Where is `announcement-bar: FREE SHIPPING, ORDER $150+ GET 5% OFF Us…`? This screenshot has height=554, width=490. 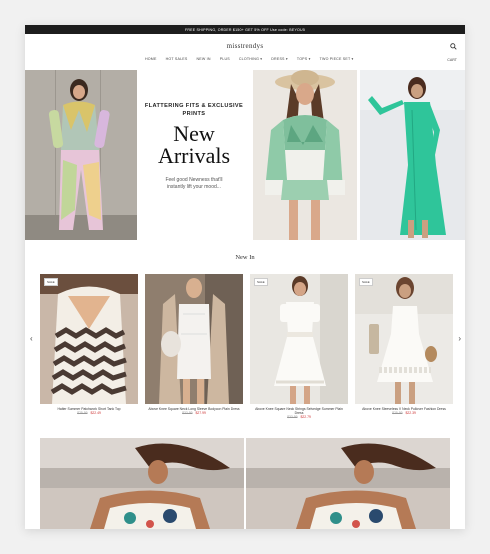 announcement-bar: FREE SHIPPING, ORDER $150+ GET 5% OFF Us… is located at coordinates (245, 29).